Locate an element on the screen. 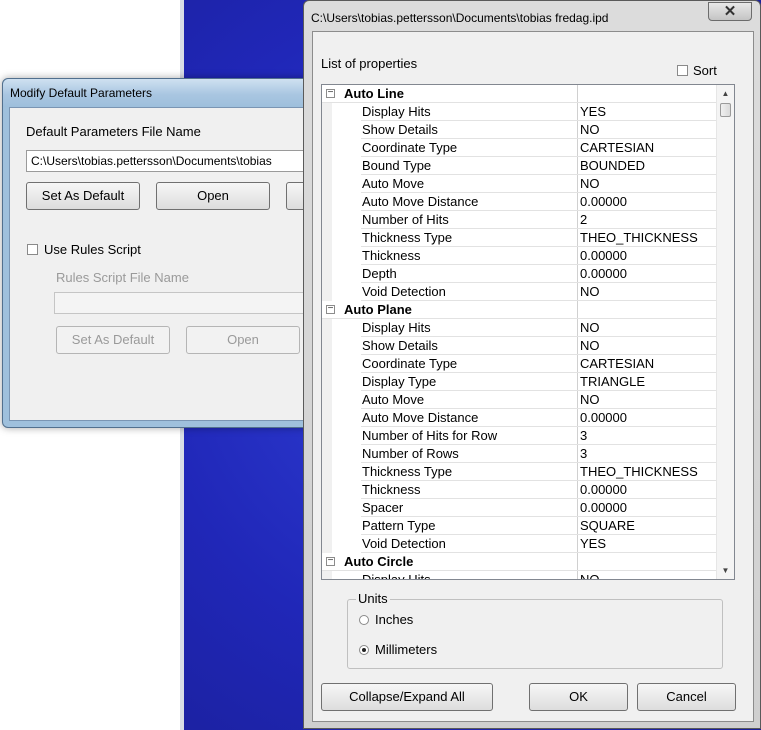 The width and height of the screenshot is (761, 730). property-name: Thickness Type is located at coordinates (469, 472).